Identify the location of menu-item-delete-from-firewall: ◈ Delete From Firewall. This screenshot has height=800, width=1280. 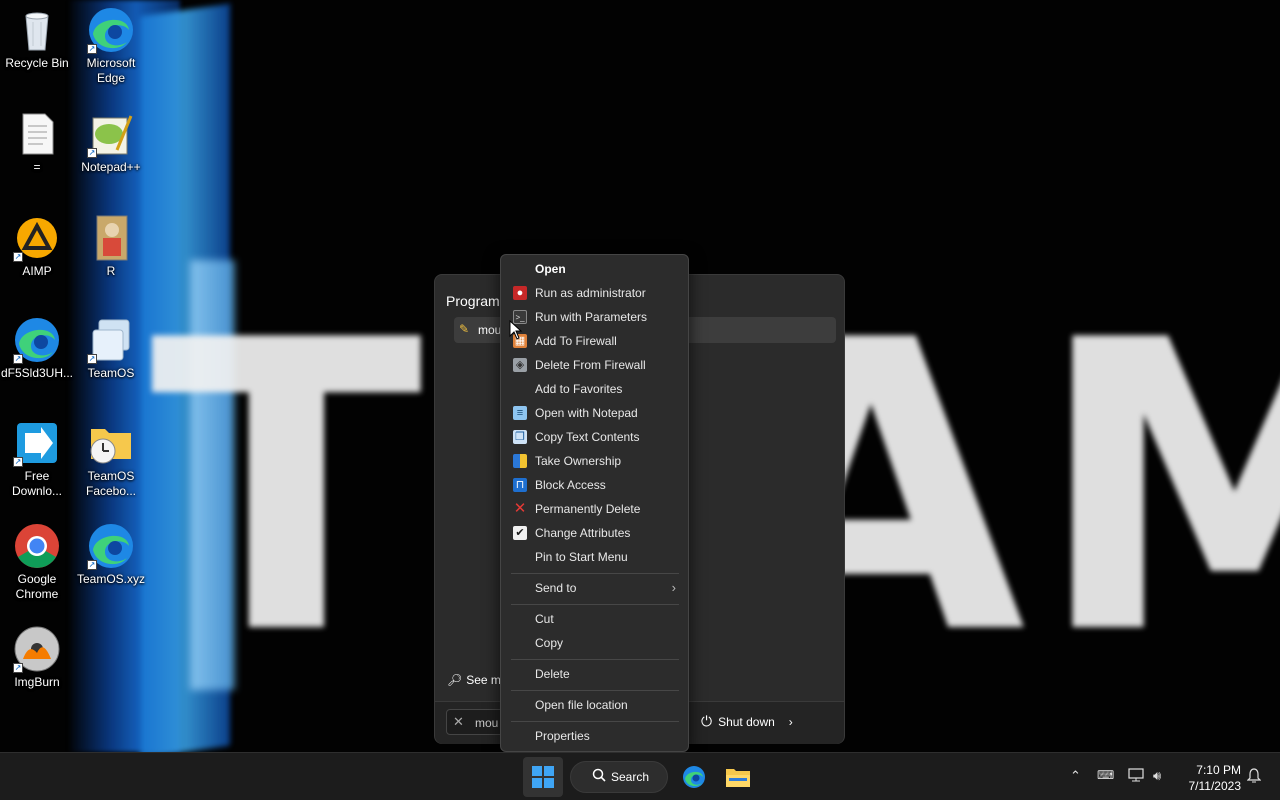
(594, 365).